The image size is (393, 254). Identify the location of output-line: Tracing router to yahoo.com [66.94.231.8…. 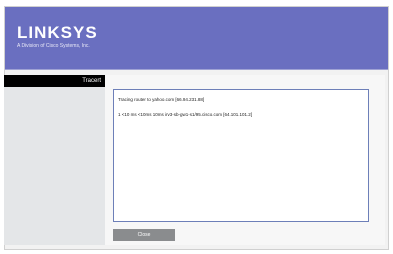
(161, 99).